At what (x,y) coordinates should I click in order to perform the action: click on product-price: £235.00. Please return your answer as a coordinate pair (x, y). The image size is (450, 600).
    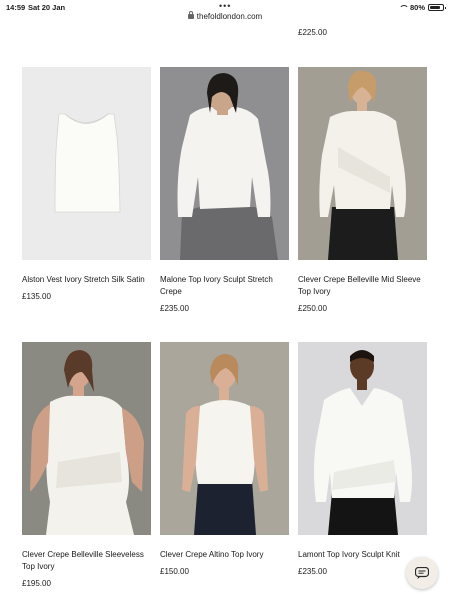
    Looking at the image, I should click on (174, 308).